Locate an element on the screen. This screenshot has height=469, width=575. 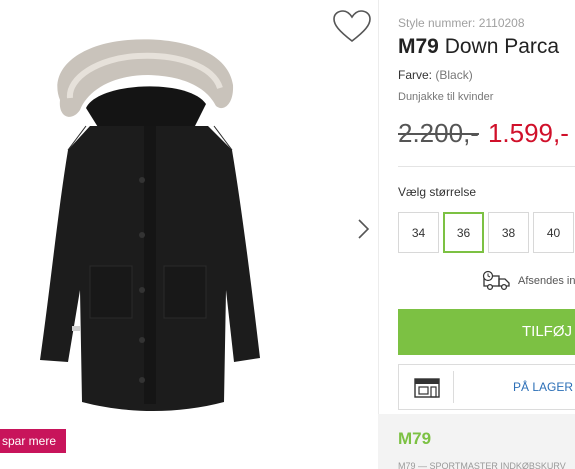
product-brand: M79 is located at coordinates (418, 46).